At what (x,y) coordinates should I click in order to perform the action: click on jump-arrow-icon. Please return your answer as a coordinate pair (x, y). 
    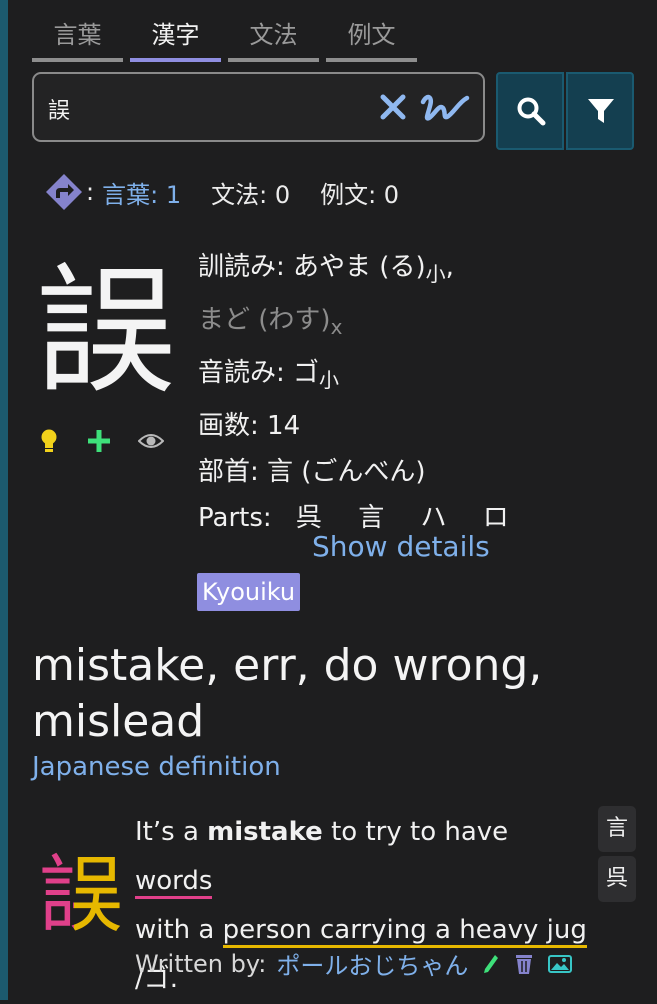
    Looking at the image, I should click on (64, 192).